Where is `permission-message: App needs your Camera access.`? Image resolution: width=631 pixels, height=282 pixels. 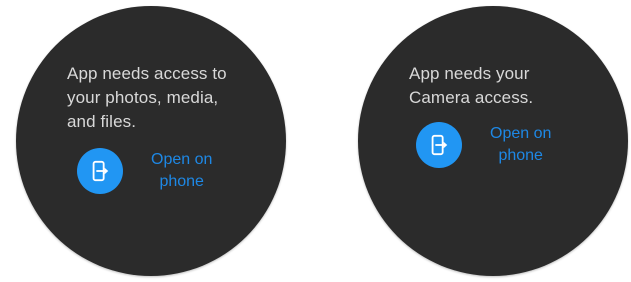
permission-message: App needs your Camera access. is located at coordinates (471, 85).